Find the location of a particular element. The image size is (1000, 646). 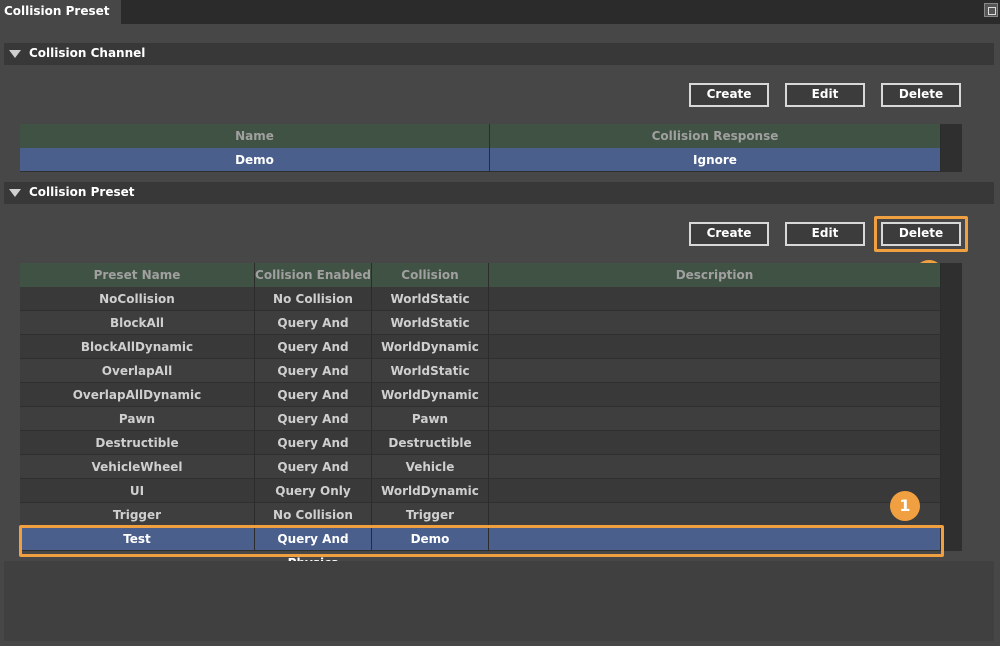

delete-highlight-outline is located at coordinates (921, 234).